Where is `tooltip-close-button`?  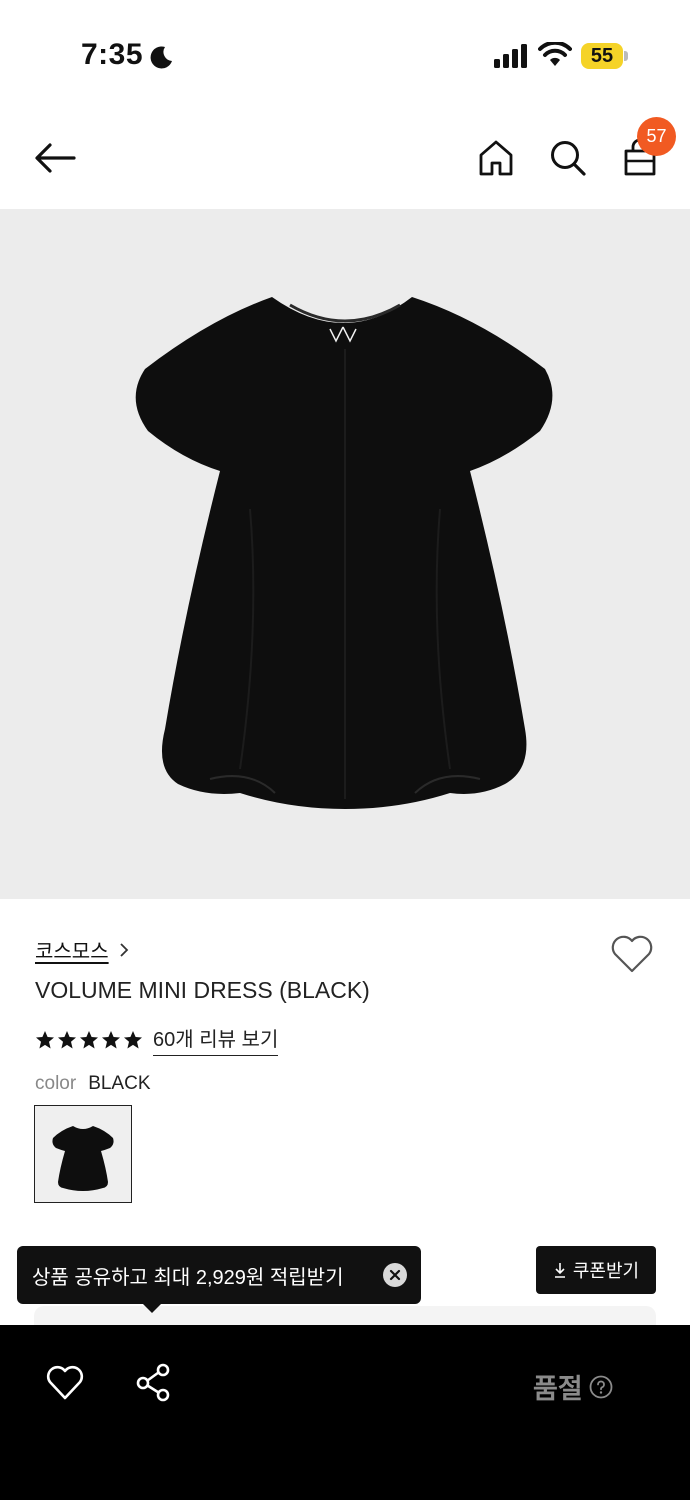
tooltip-close-button is located at coordinates (395, 1275).